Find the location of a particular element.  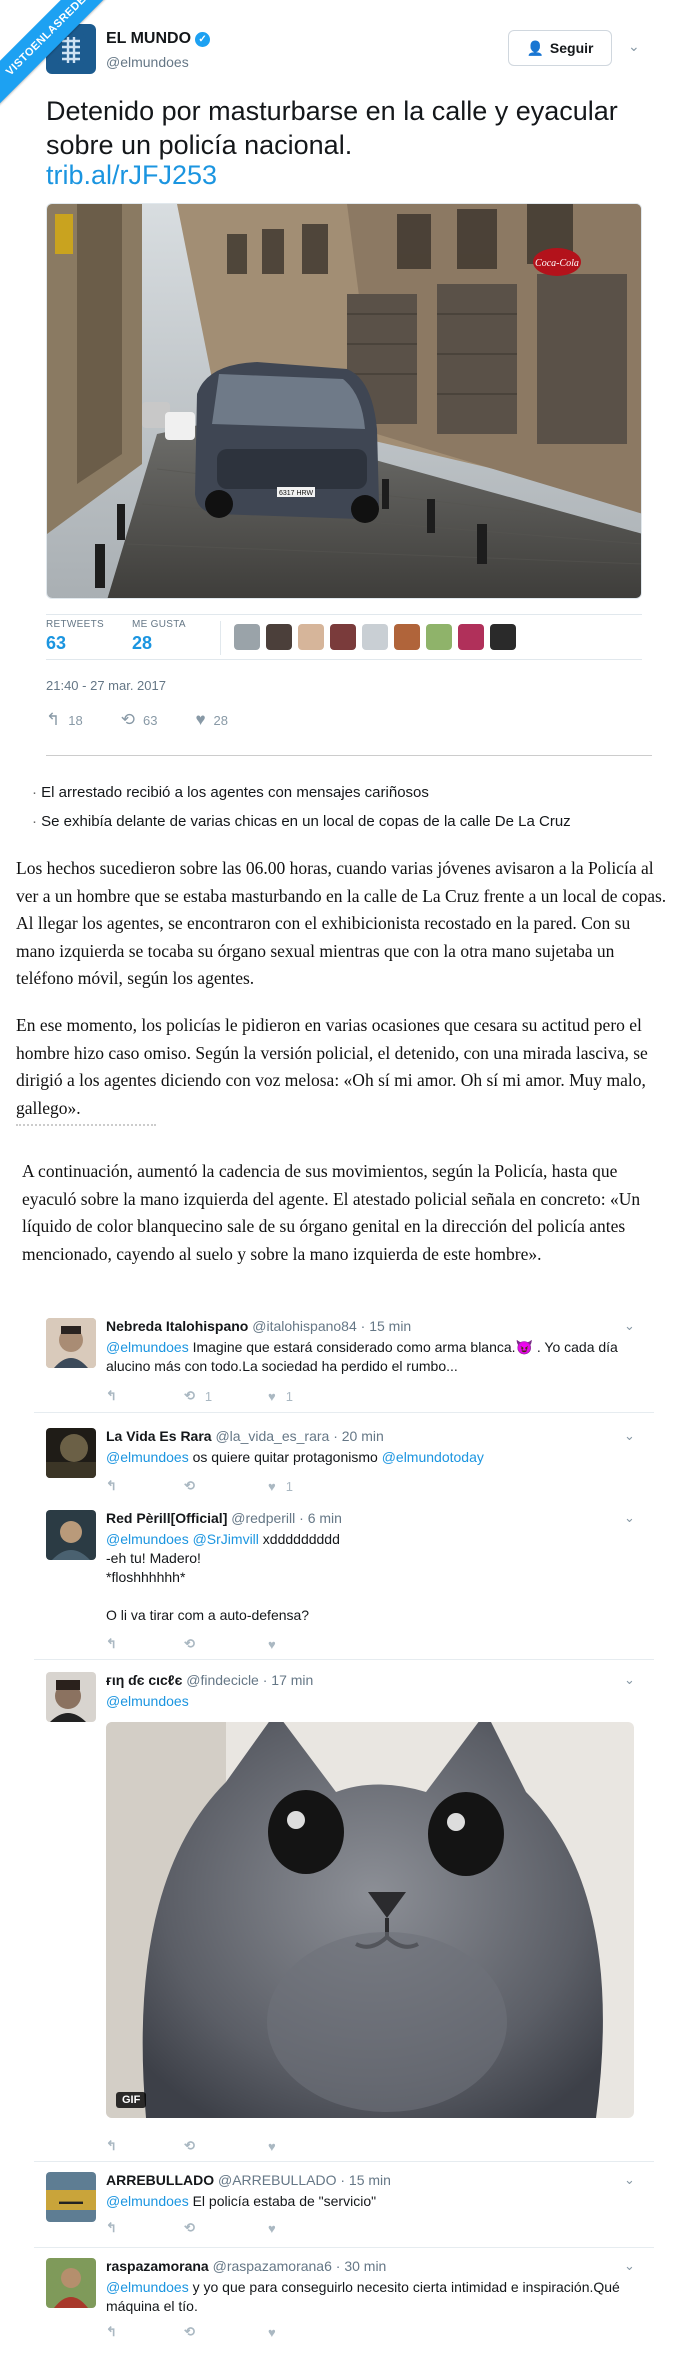

retweet-button: ⟲ 1 is located at coordinates (226, 1396).